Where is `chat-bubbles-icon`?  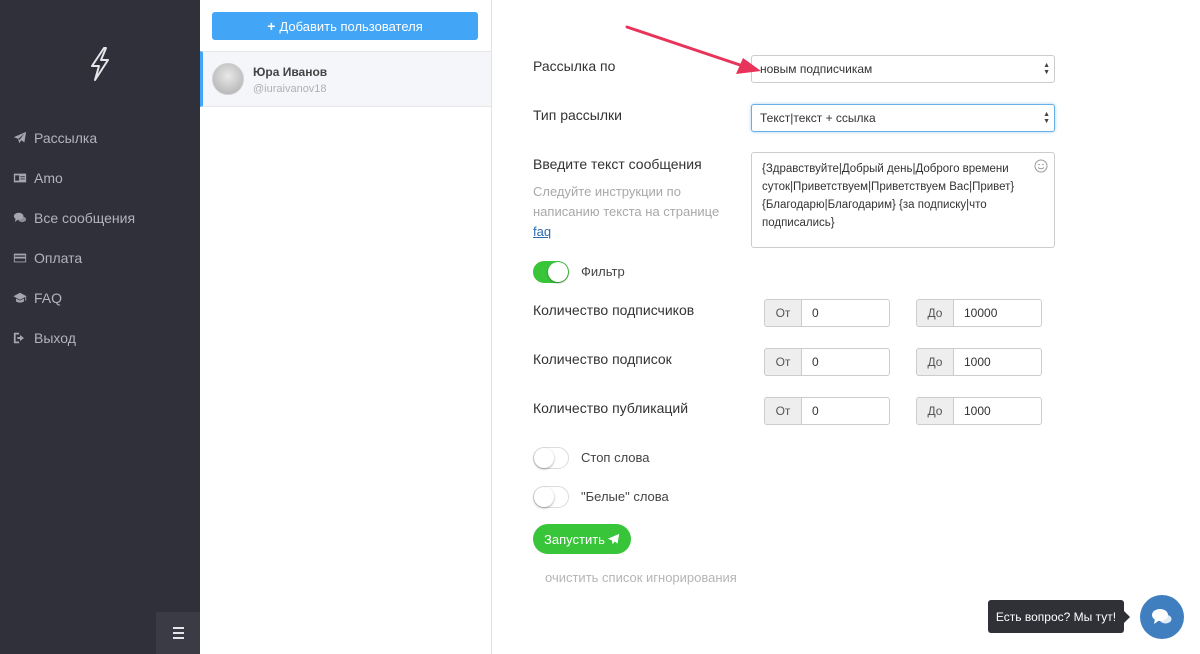 chat-bubbles-icon is located at coordinates (1162, 616).